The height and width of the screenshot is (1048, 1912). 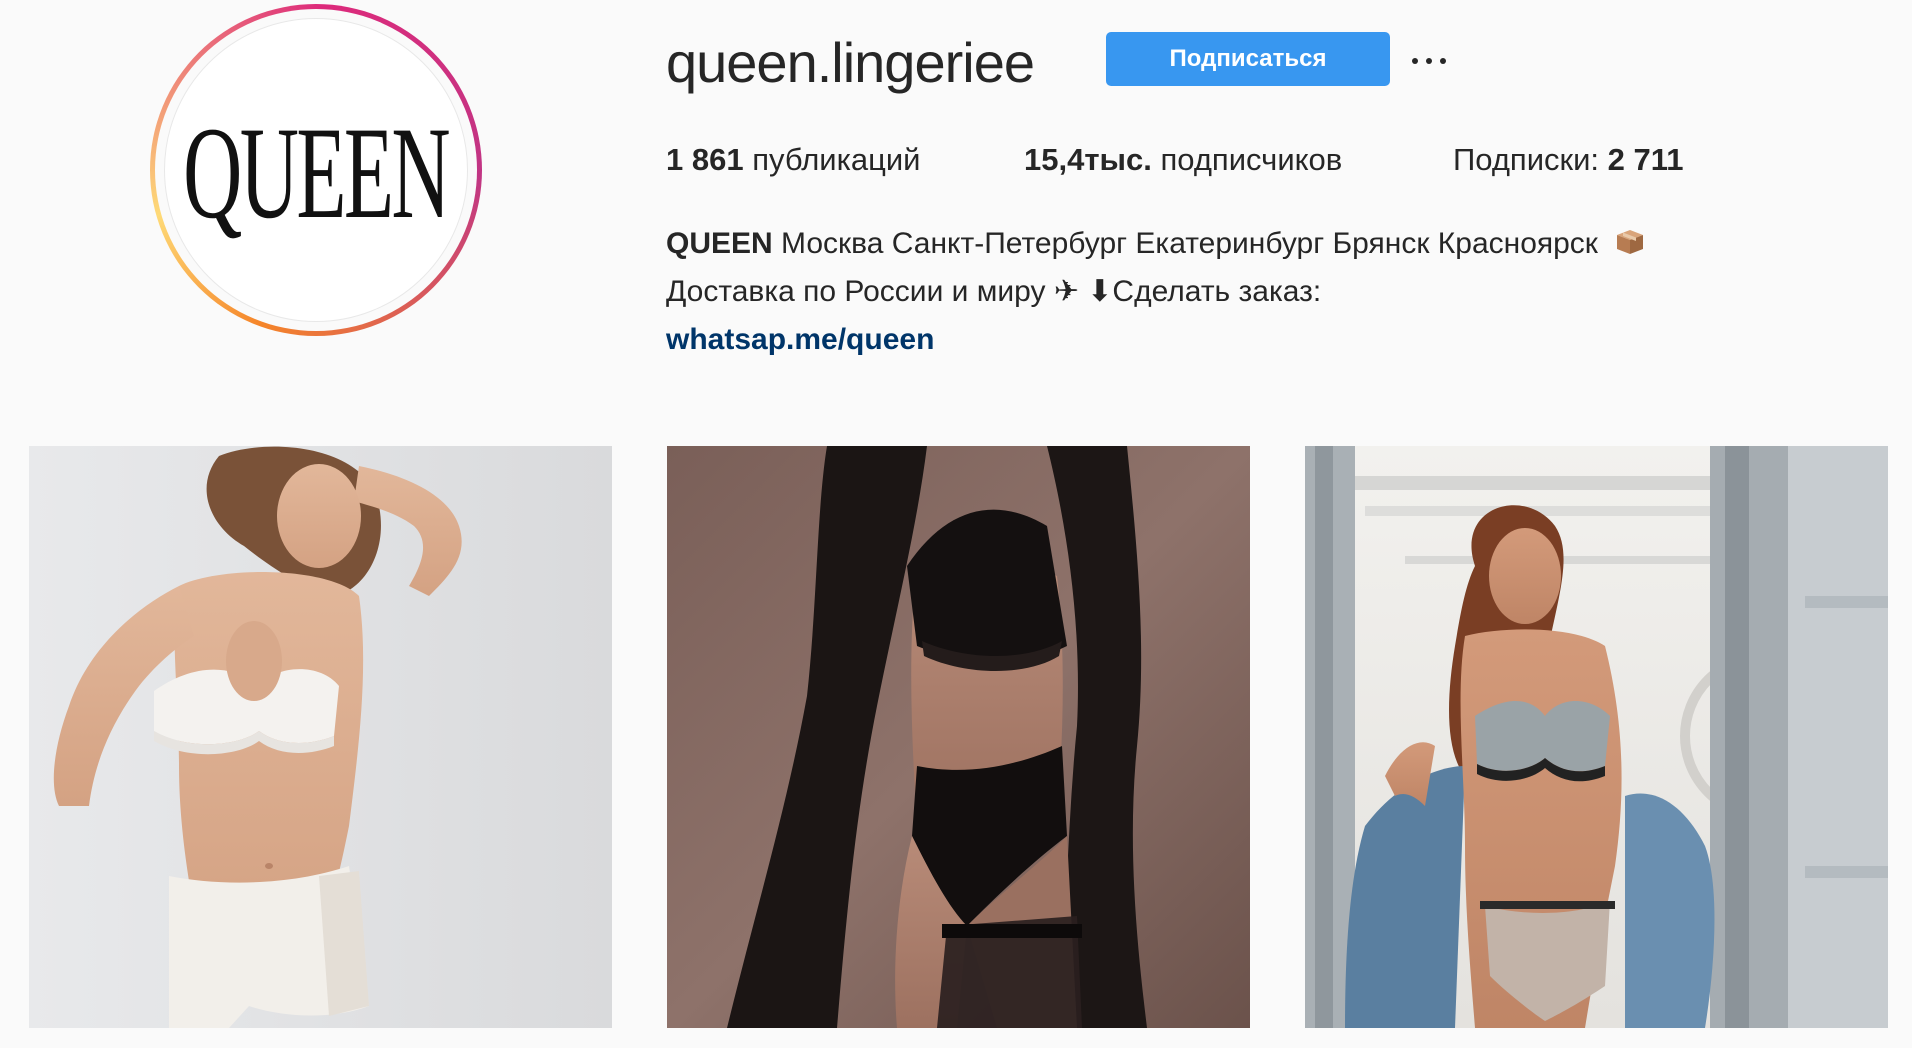 I want to click on avatar-logo-text: QUEEN, so click(x=317, y=172).